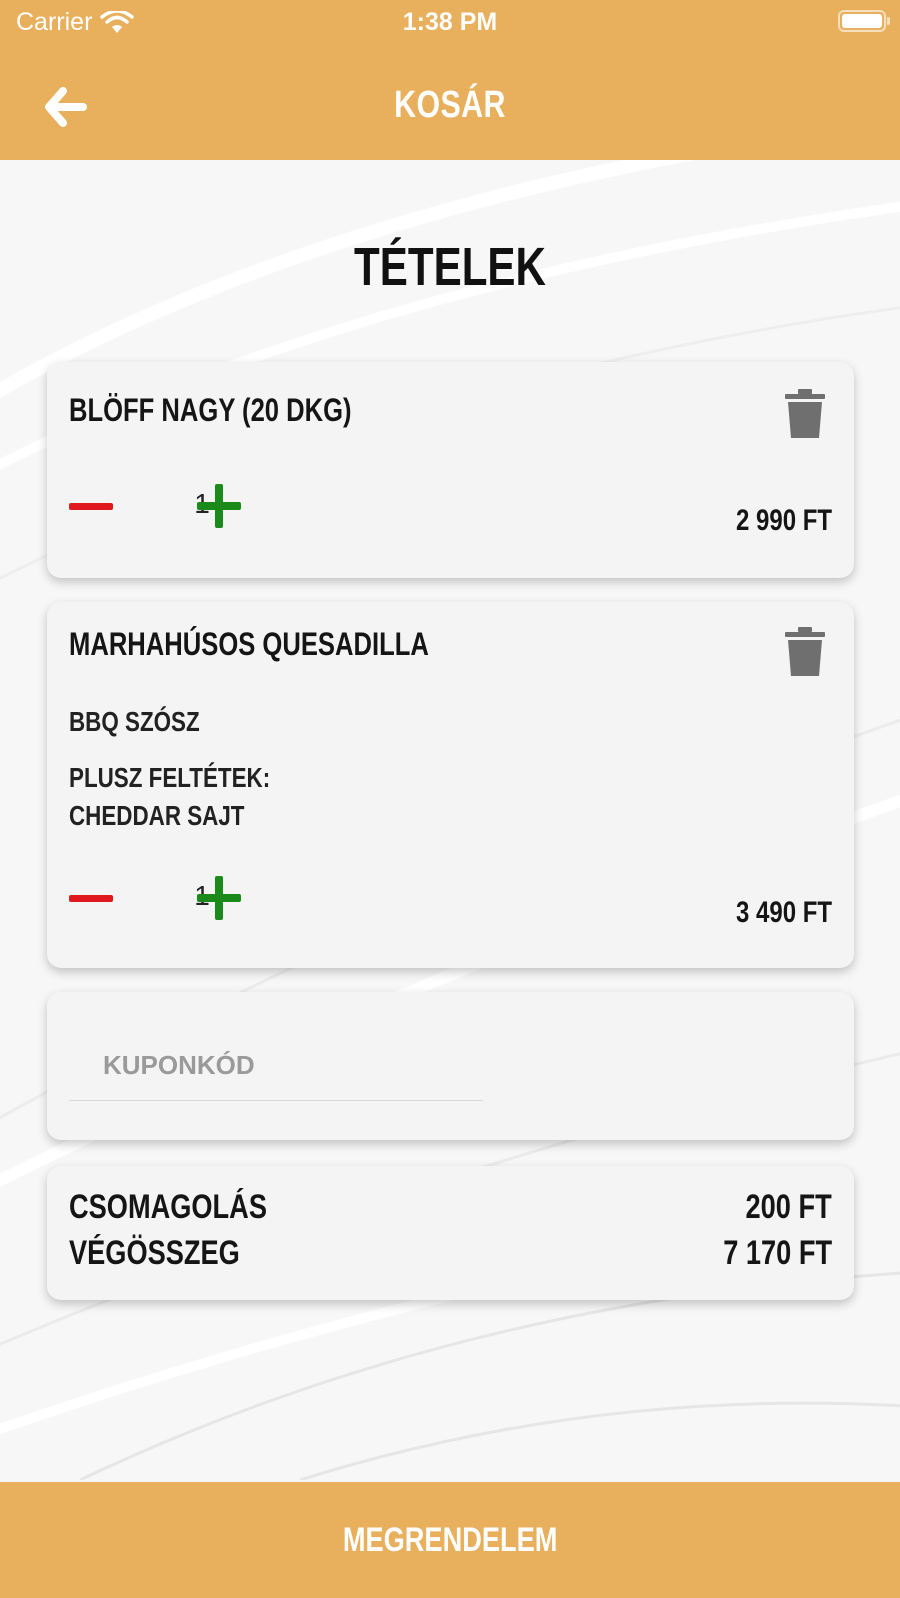 This screenshot has height=1598, width=900. I want to click on total-value: 7 170 FT, so click(777, 1253).